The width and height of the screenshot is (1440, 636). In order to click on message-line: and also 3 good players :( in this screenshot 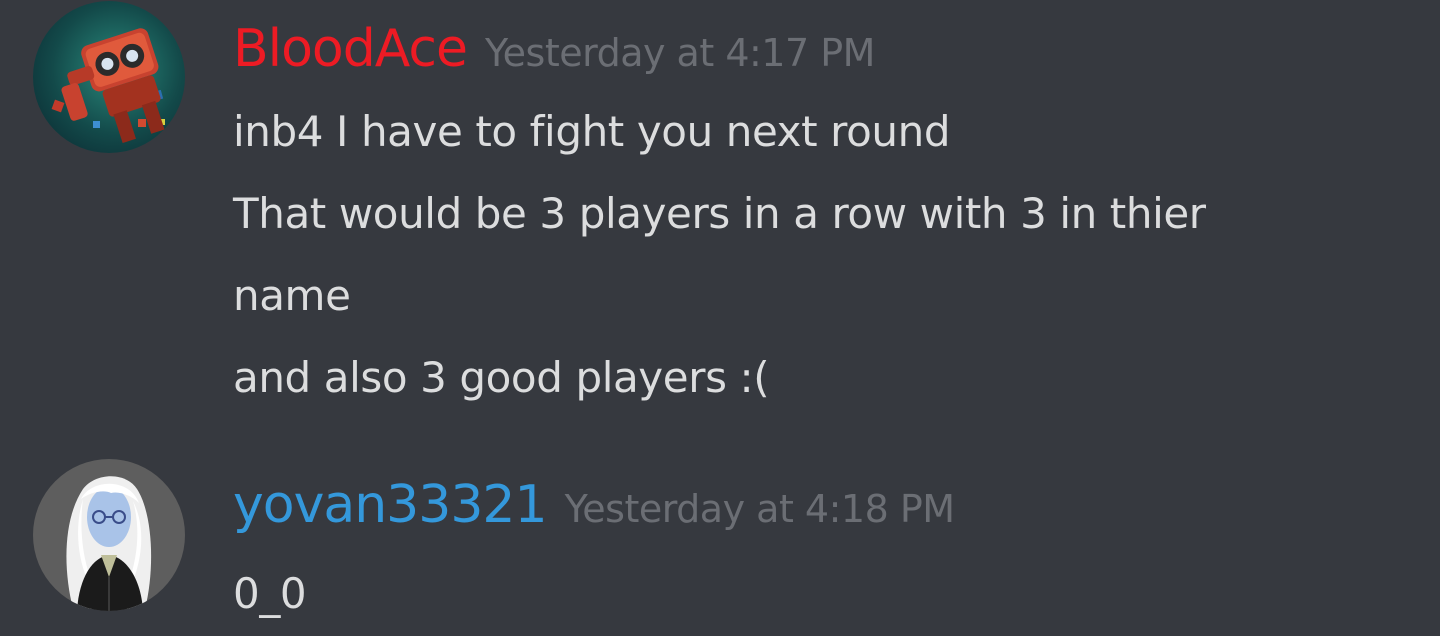, I will do `click(501, 377)`.